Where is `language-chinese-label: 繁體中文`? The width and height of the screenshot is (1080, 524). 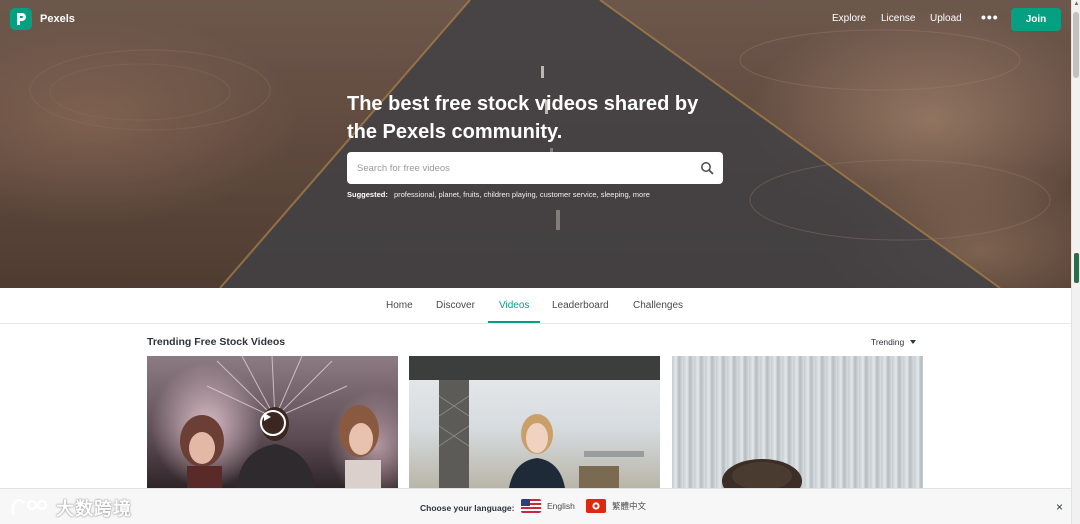
language-chinese-label: 繁體中文 is located at coordinates (629, 506).